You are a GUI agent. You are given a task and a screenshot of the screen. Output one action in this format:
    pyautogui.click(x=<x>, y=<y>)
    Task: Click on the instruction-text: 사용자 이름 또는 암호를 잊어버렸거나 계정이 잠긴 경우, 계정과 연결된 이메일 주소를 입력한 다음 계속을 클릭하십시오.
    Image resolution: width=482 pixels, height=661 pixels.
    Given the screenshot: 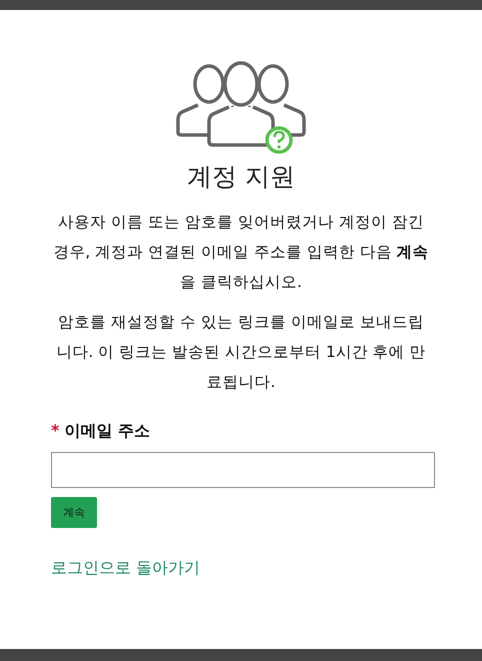 What is the action you would take?
    pyautogui.click(x=241, y=252)
    